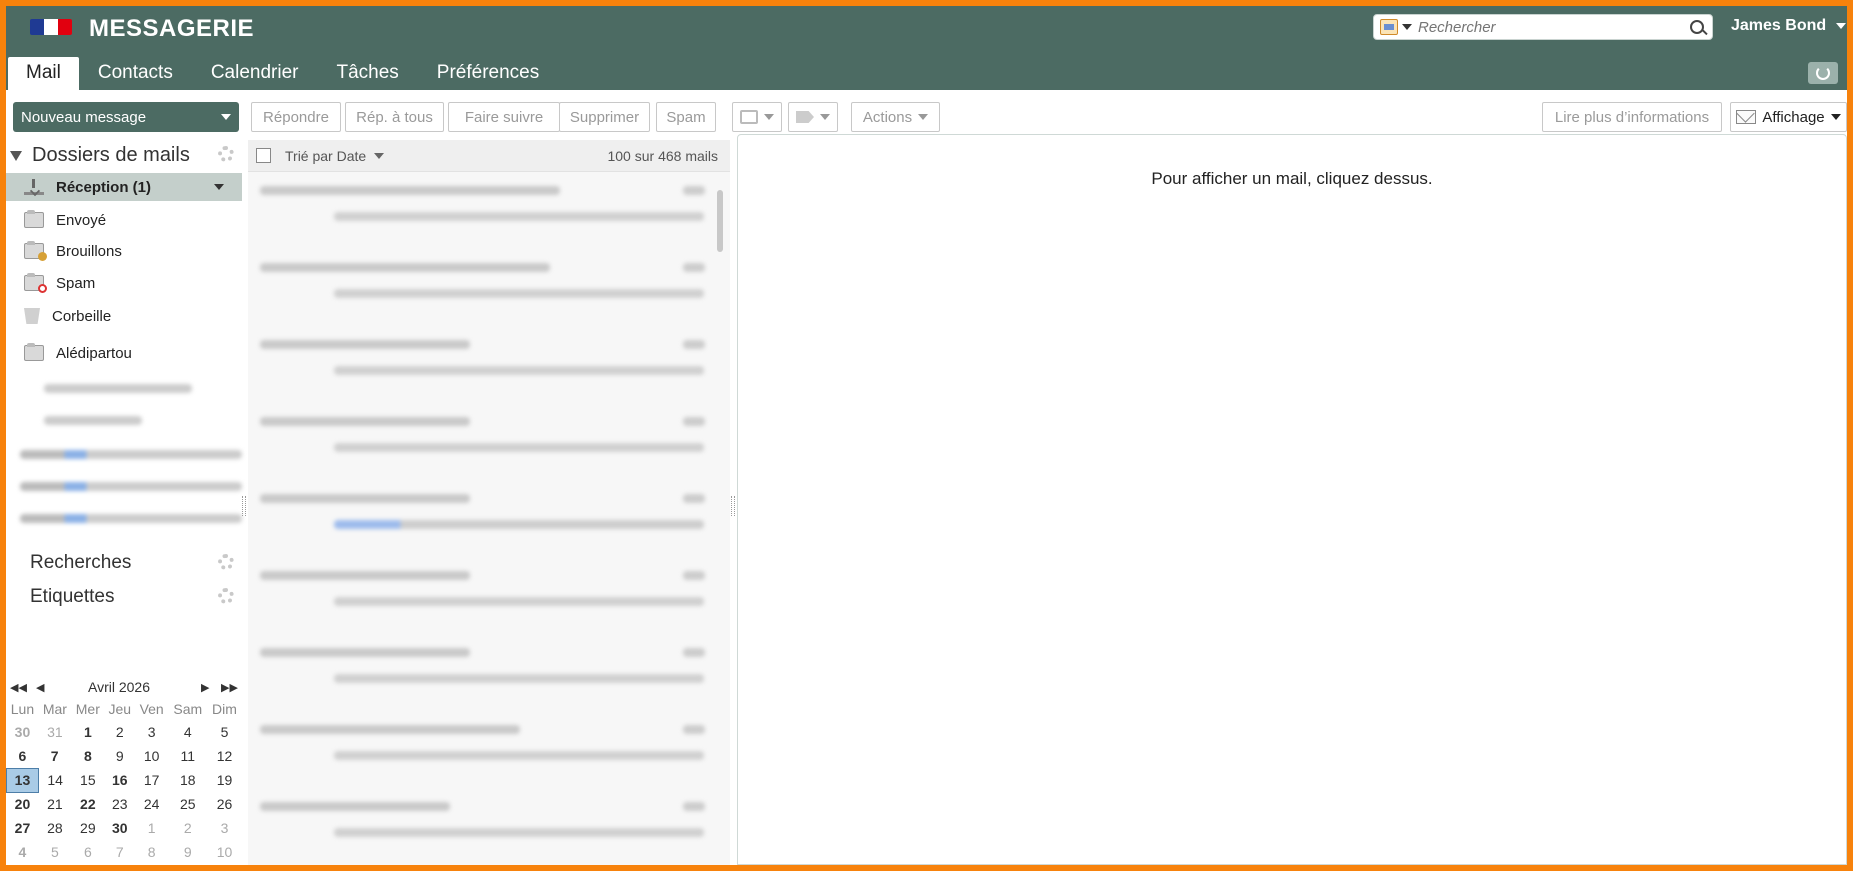 Image resolution: width=1853 pixels, height=871 pixels. I want to click on collapse-triangle-icon, so click(16, 155).